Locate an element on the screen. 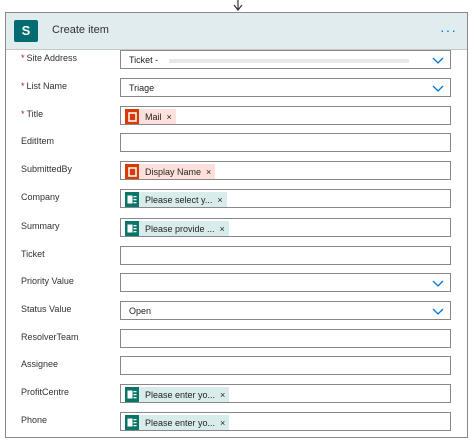 The image size is (474, 440). field-label: SubmittedBy is located at coordinates (46, 169).